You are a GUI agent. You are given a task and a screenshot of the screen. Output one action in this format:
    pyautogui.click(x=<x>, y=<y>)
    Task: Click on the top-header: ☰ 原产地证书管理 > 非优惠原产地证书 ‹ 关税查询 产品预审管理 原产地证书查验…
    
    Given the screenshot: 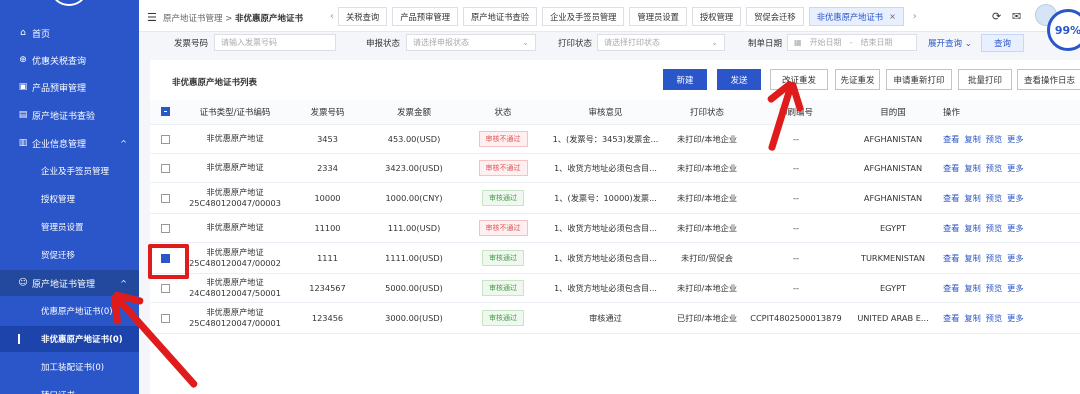 What is the action you would take?
    pyautogui.click(x=609, y=25)
    